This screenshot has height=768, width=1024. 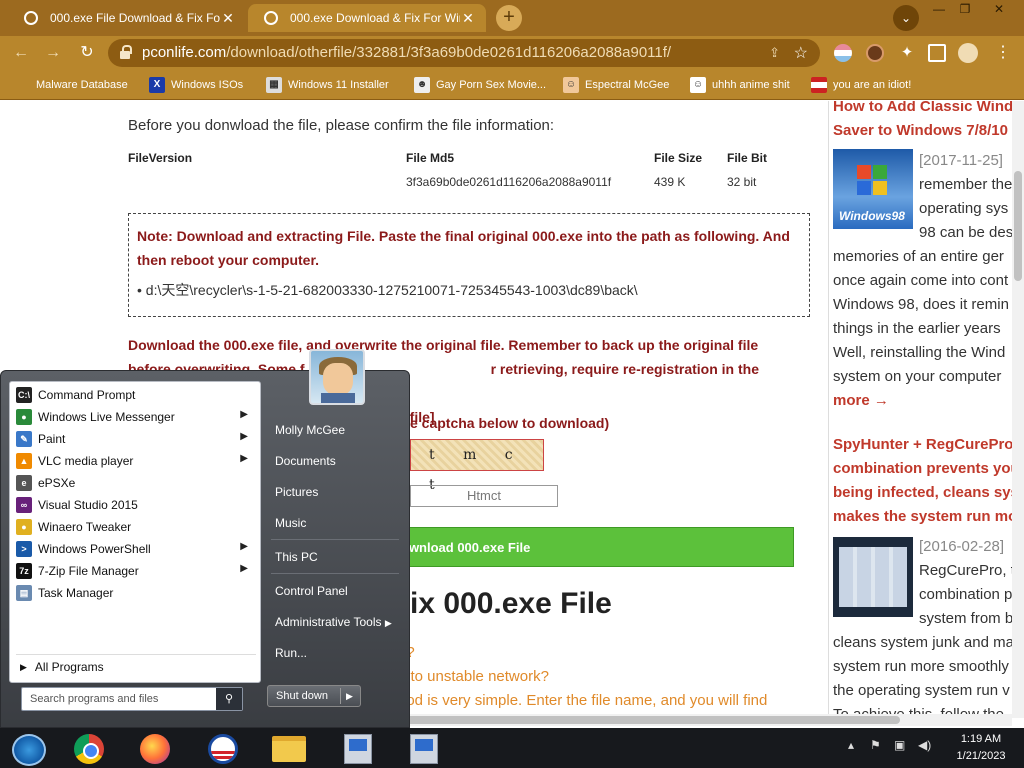 What do you see at coordinates (920, 131) in the screenshot?
I see `sidebar-article-link-1b: Saver to Windows 7/8/10` at bounding box center [920, 131].